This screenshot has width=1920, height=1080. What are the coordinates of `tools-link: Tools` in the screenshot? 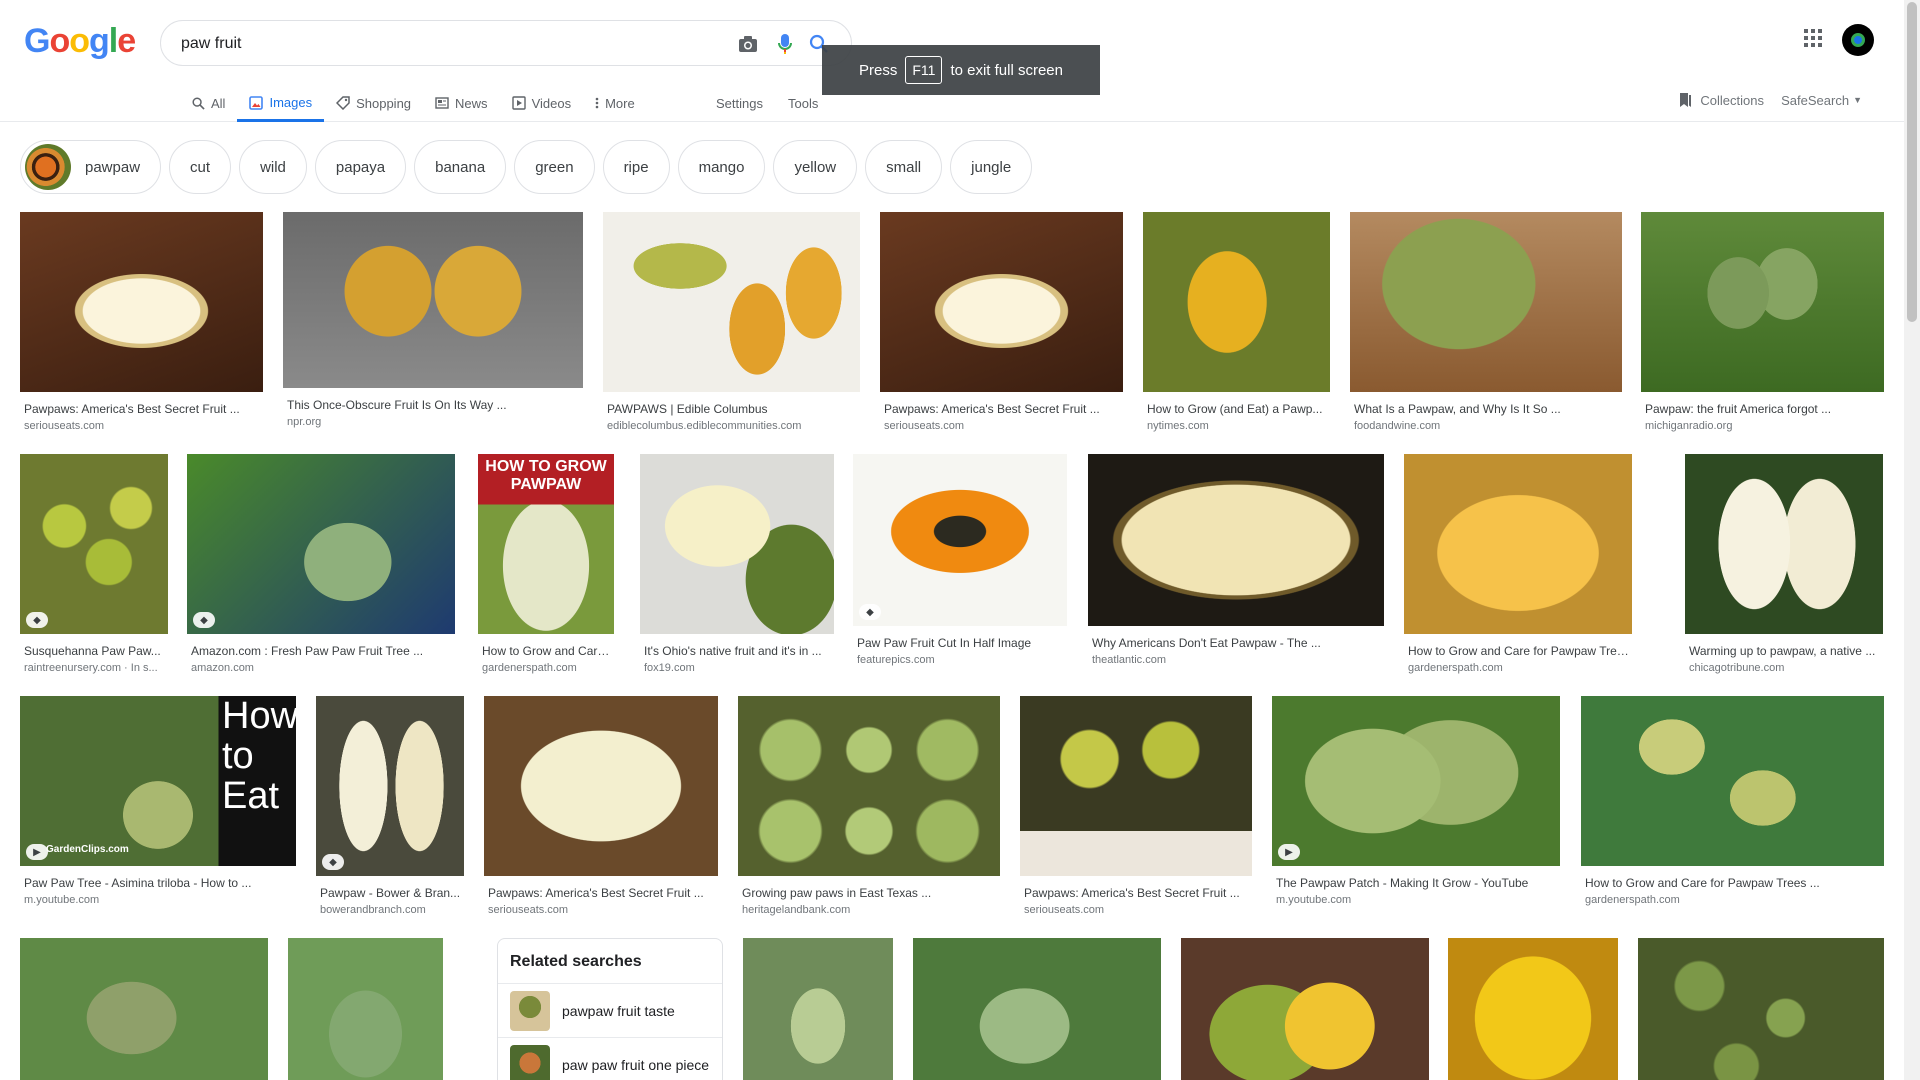 It's located at (803, 103).